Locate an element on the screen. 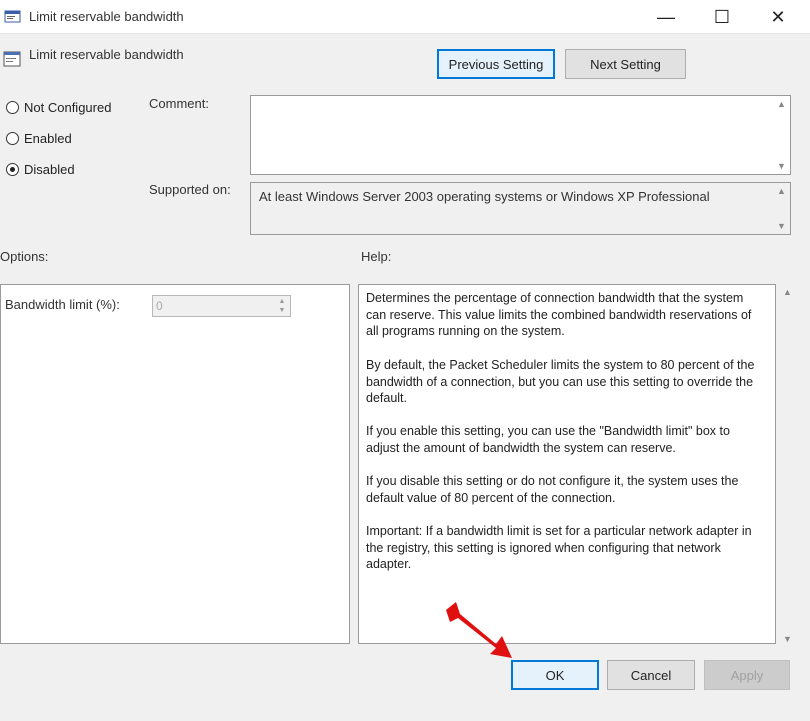 The width and height of the screenshot is (810, 721). options-label: Options: is located at coordinates (24, 256).